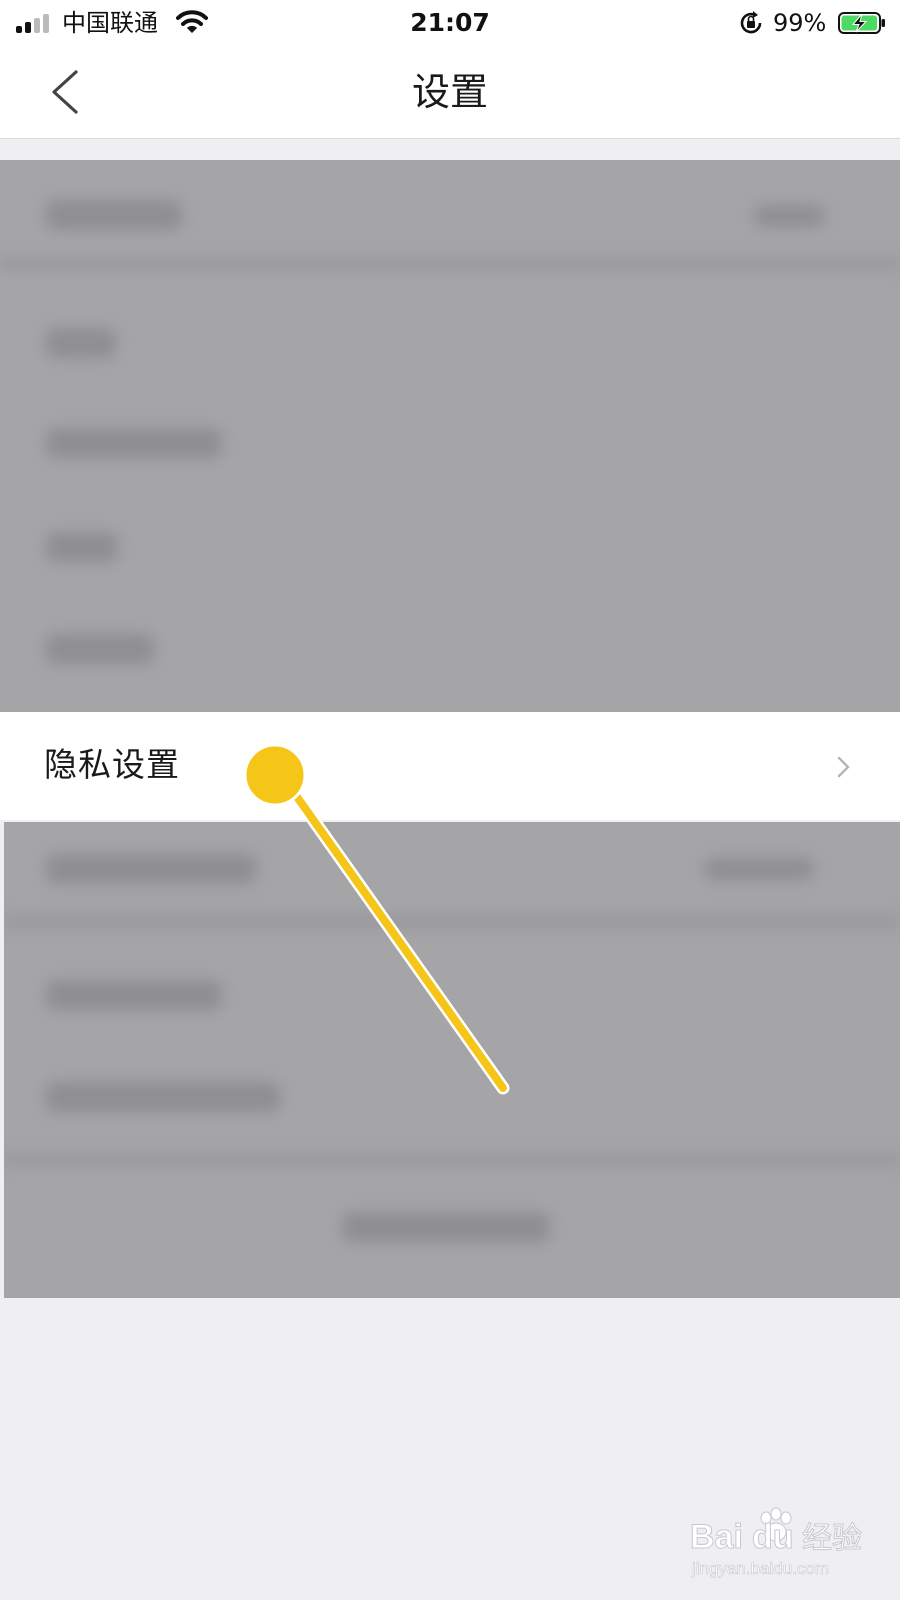 Image resolution: width=900 pixels, height=1600 pixels. I want to click on chevron-right-icon, so click(843, 767).